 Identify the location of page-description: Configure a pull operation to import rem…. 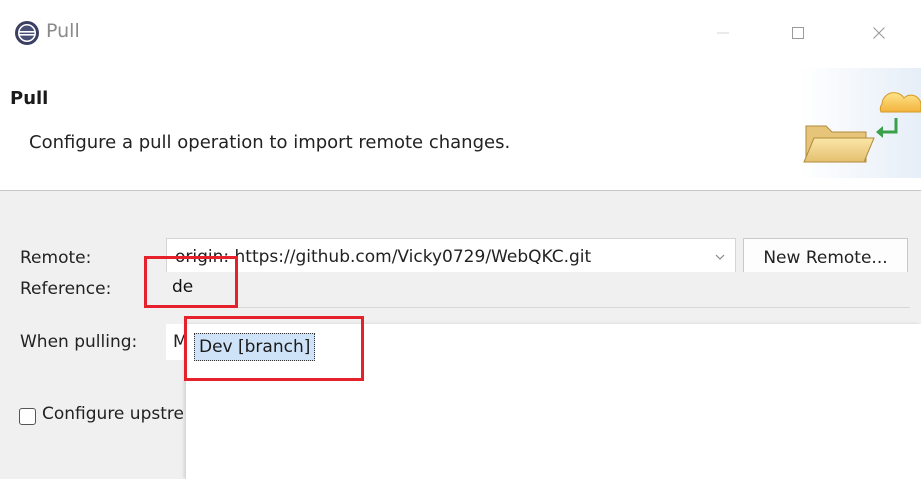
(270, 142).